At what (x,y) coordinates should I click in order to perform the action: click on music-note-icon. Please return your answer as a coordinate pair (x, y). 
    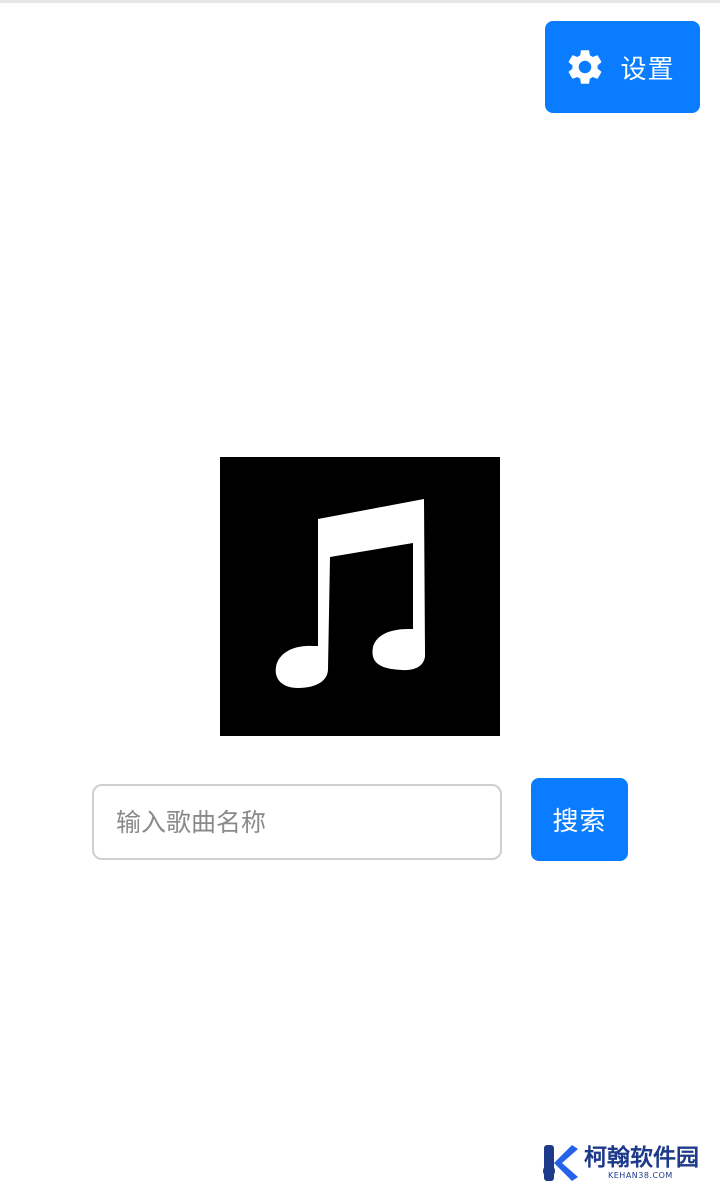
    Looking at the image, I should click on (350, 593).